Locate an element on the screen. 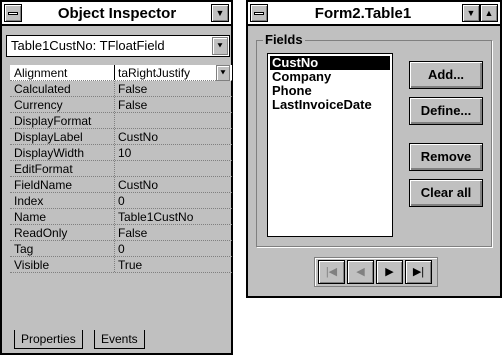 The image size is (502, 355). property-name: DisplayLabel is located at coordinates (48, 137).